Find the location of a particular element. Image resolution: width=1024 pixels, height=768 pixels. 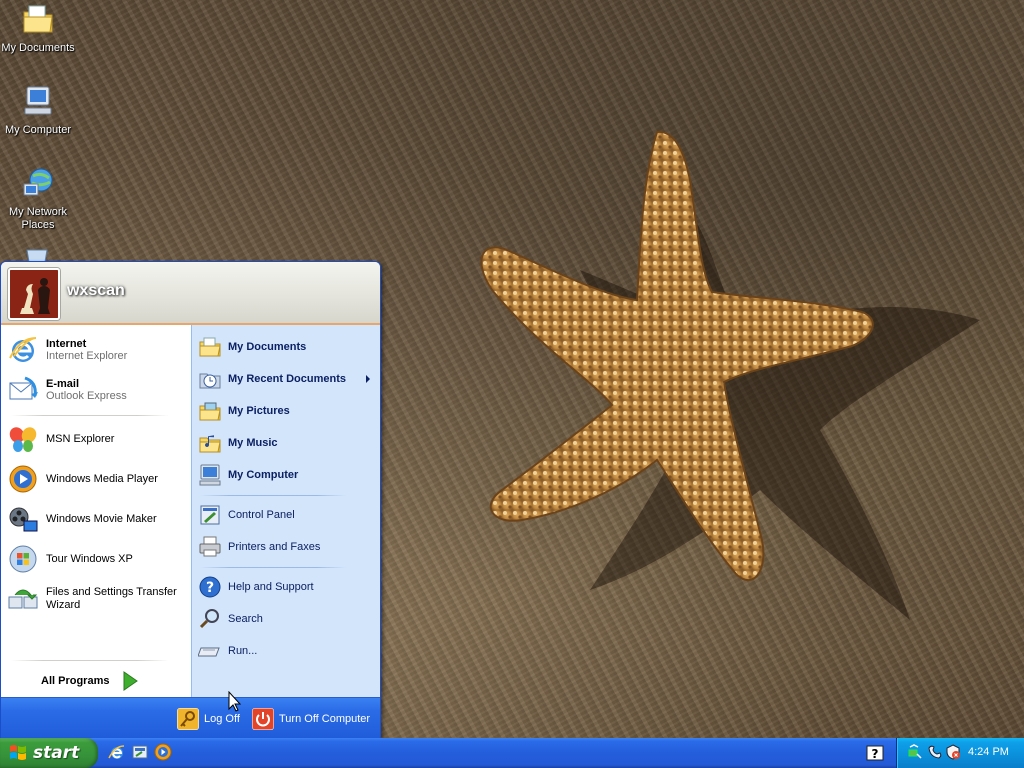

help-icon: ? is located at coordinates (210, 587).